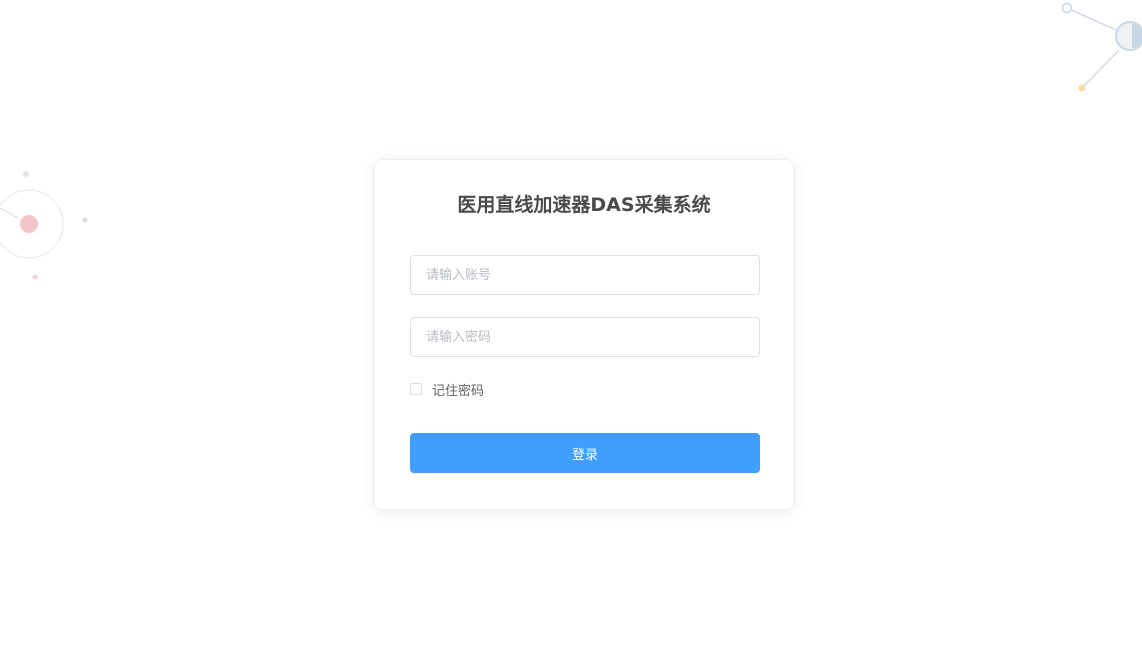  I want to click on account-input, so click(585, 275).